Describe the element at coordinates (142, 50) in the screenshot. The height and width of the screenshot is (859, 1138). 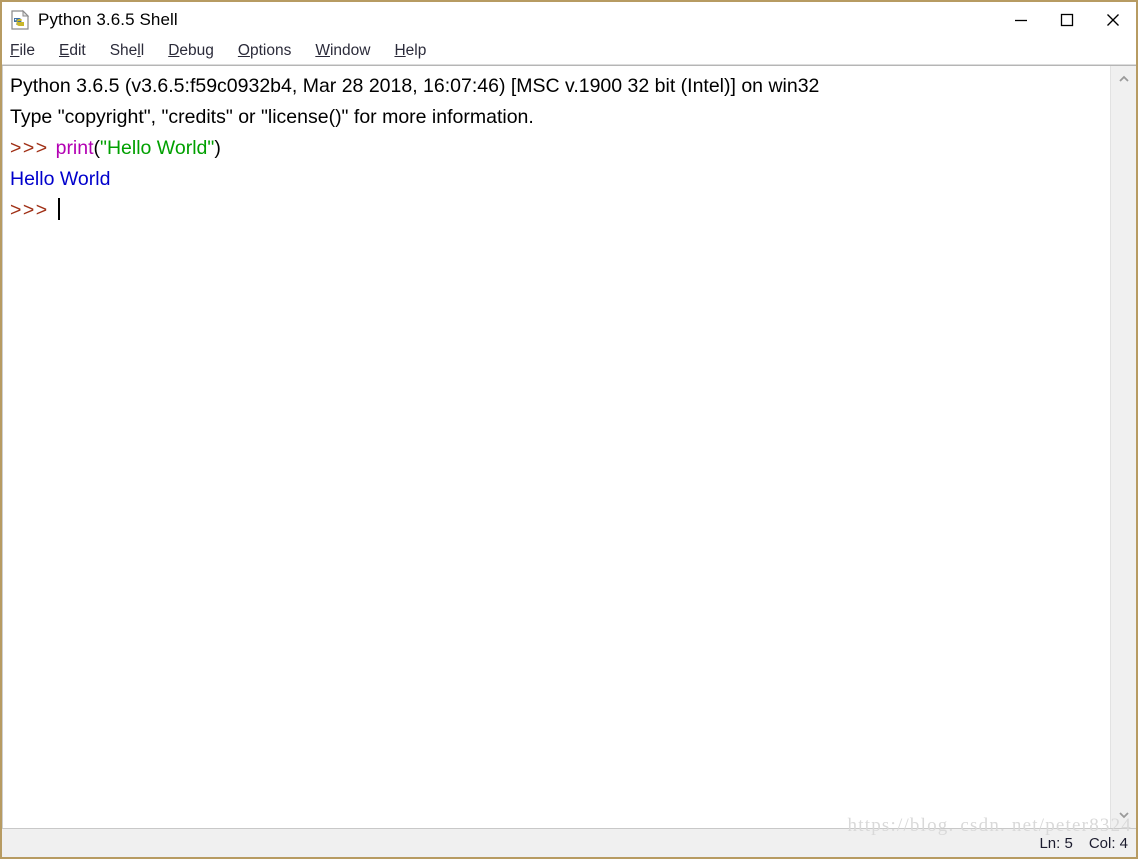
I see `menu-label-post: l` at that location.